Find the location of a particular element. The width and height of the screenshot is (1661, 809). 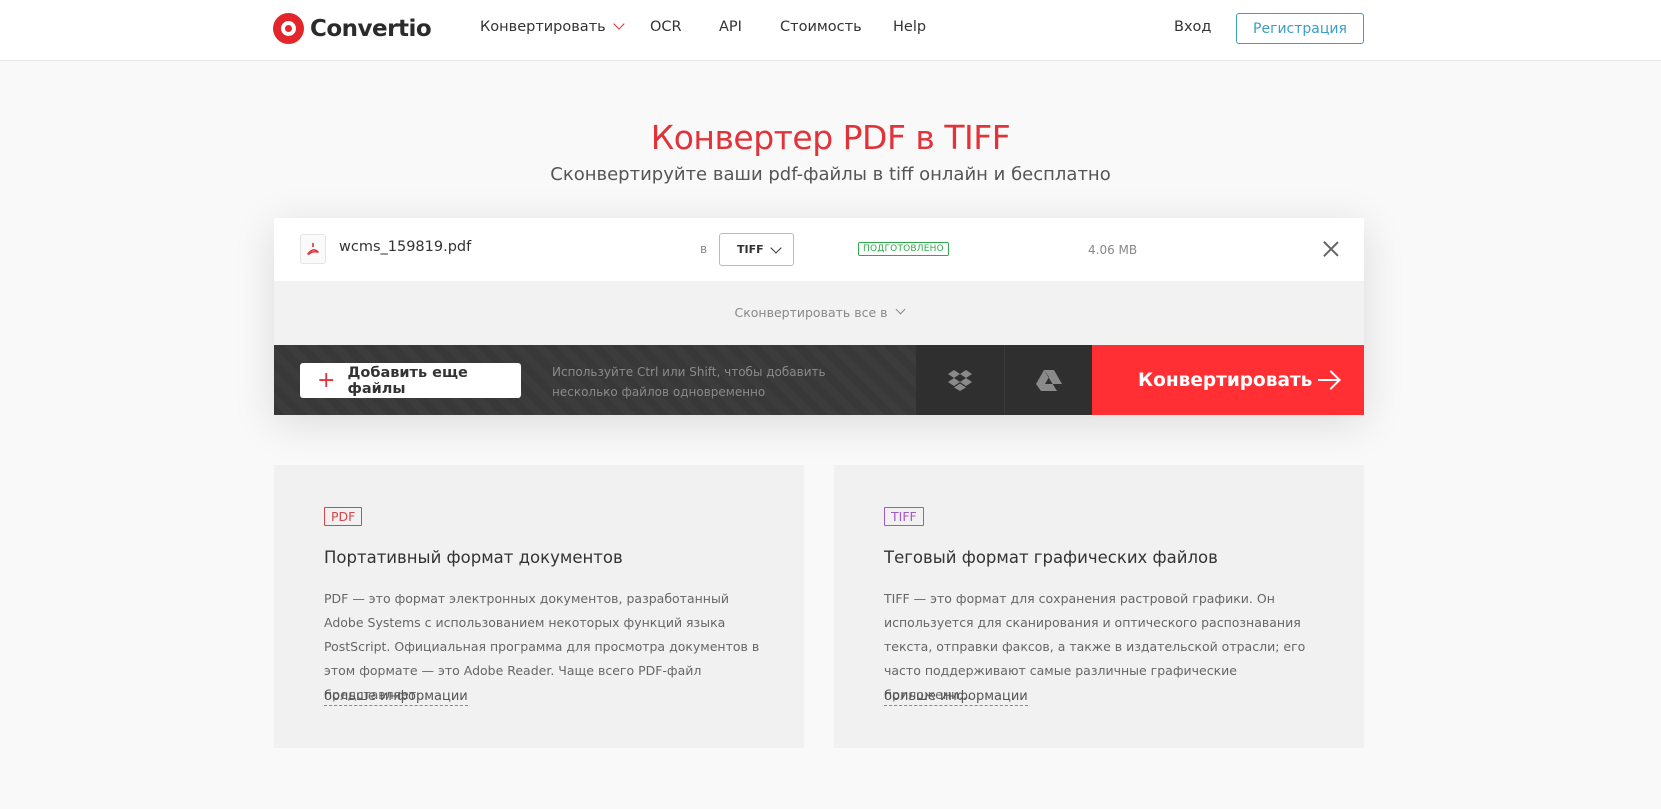

format-tag: PDF is located at coordinates (343, 516).